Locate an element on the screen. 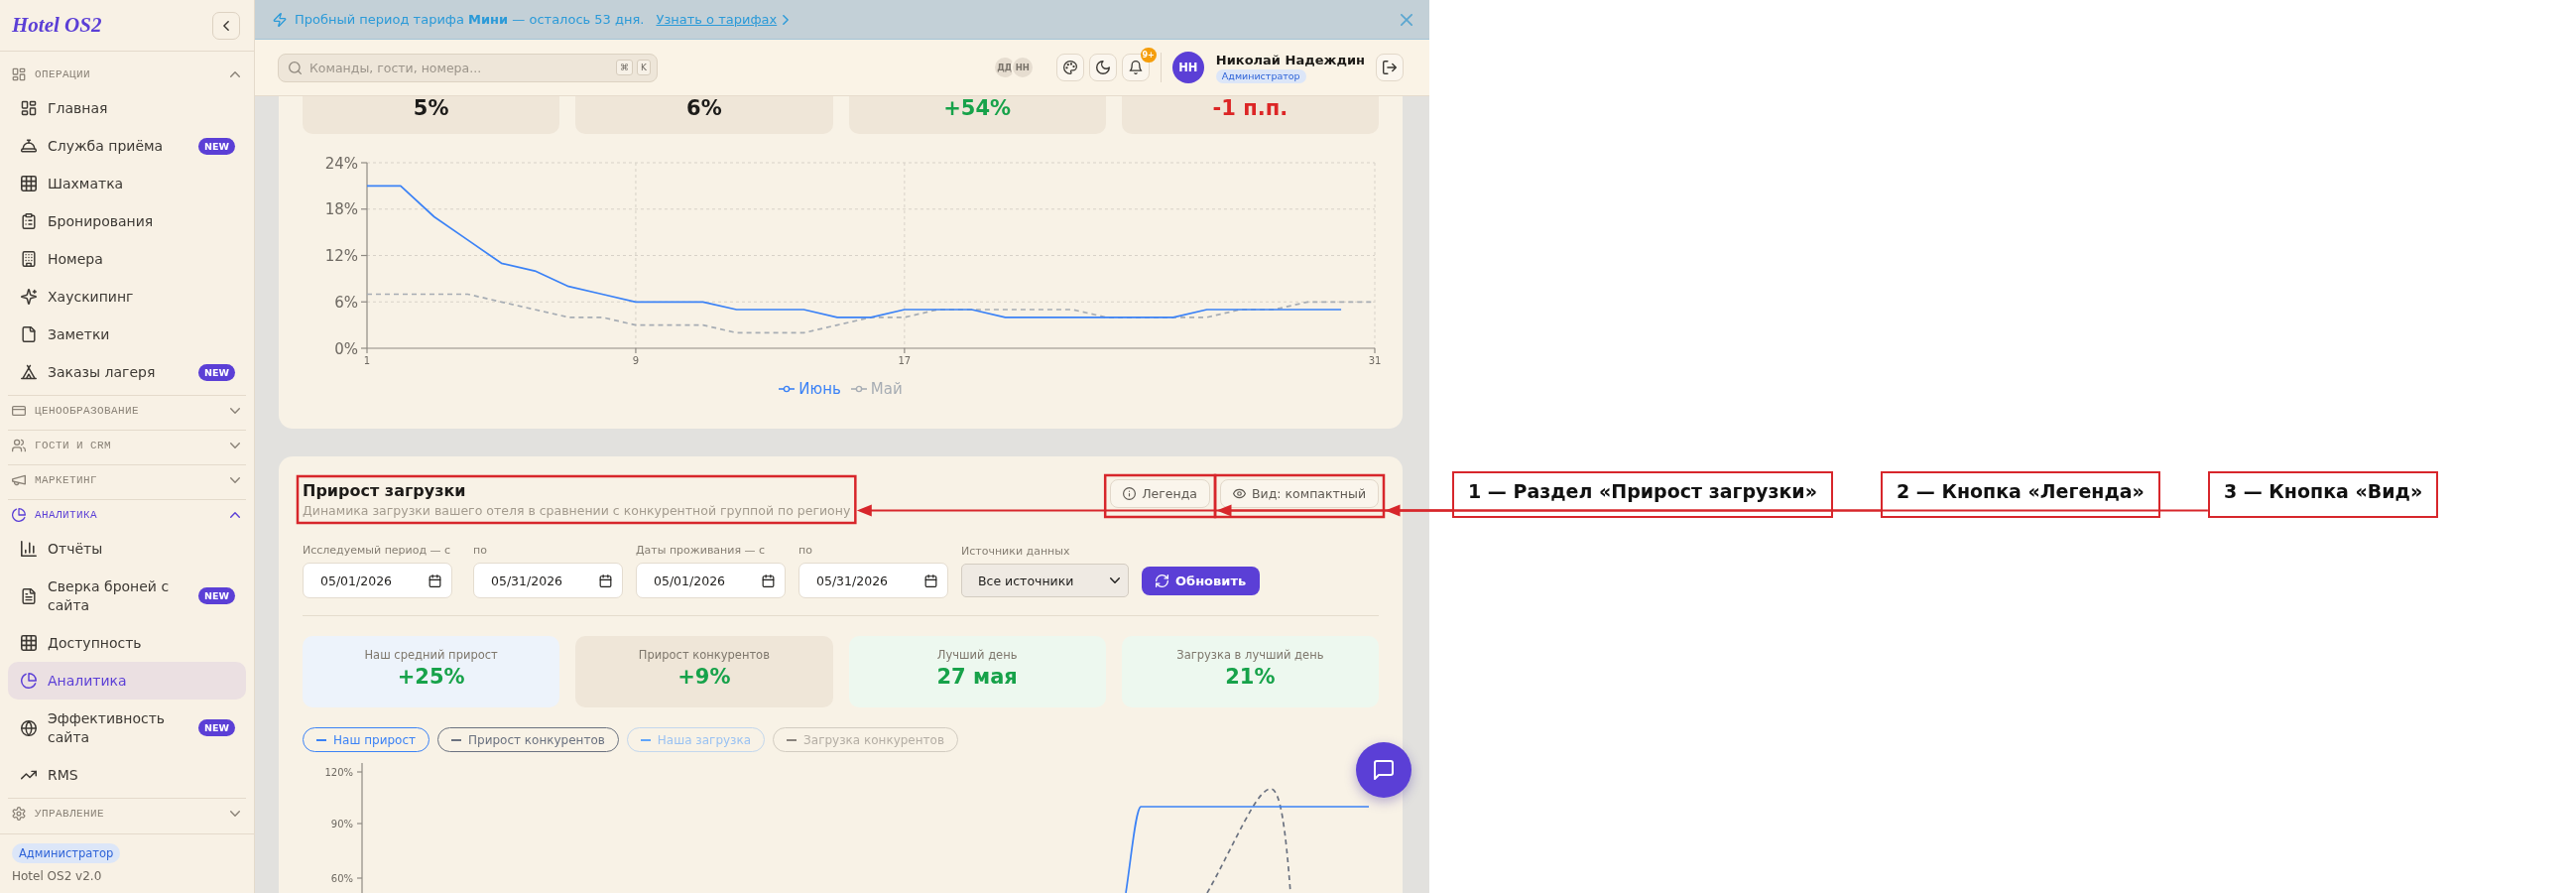  gear-icon is located at coordinates (19, 814).